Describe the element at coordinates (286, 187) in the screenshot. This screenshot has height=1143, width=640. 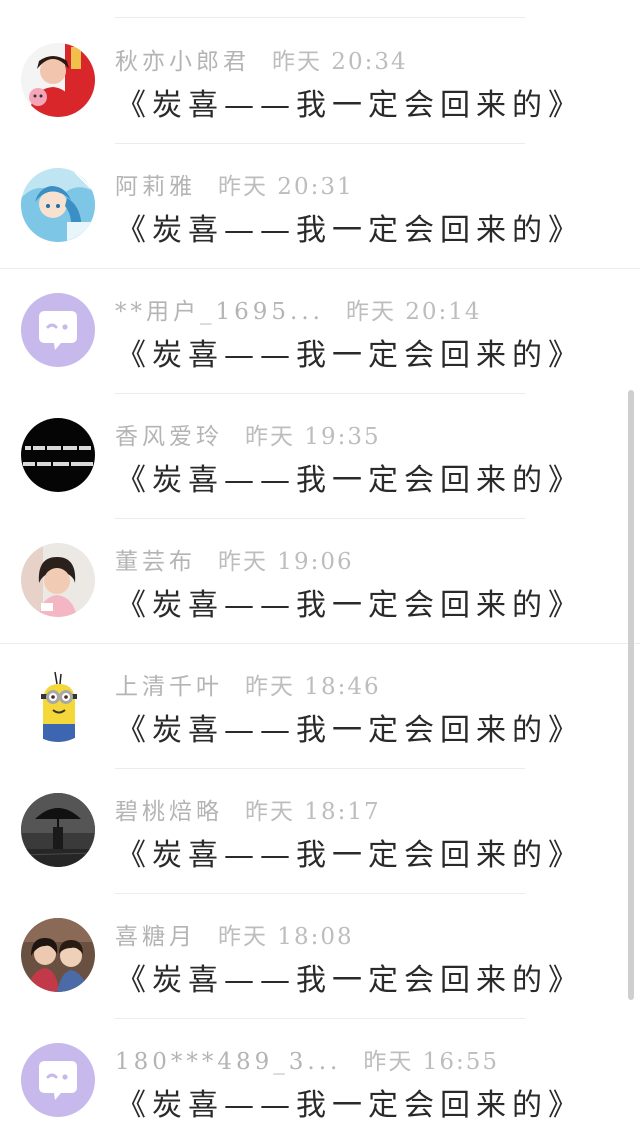
I see `timestamp: 昨天 20:31` at that location.